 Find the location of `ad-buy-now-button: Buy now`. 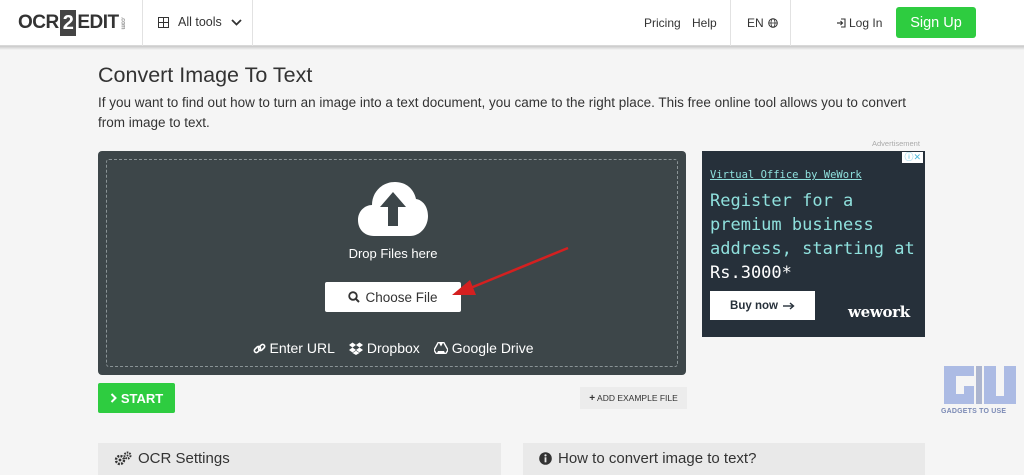

ad-buy-now-button: Buy now is located at coordinates (762, 305).